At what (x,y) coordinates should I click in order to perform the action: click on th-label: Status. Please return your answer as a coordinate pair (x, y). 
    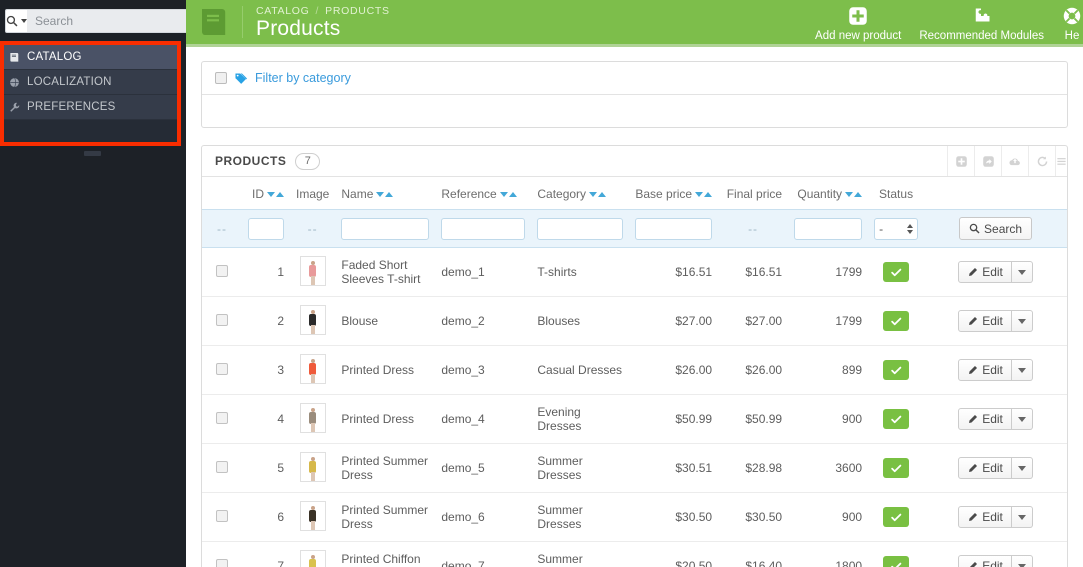
    Looking at the image, I should click on (896, 194).